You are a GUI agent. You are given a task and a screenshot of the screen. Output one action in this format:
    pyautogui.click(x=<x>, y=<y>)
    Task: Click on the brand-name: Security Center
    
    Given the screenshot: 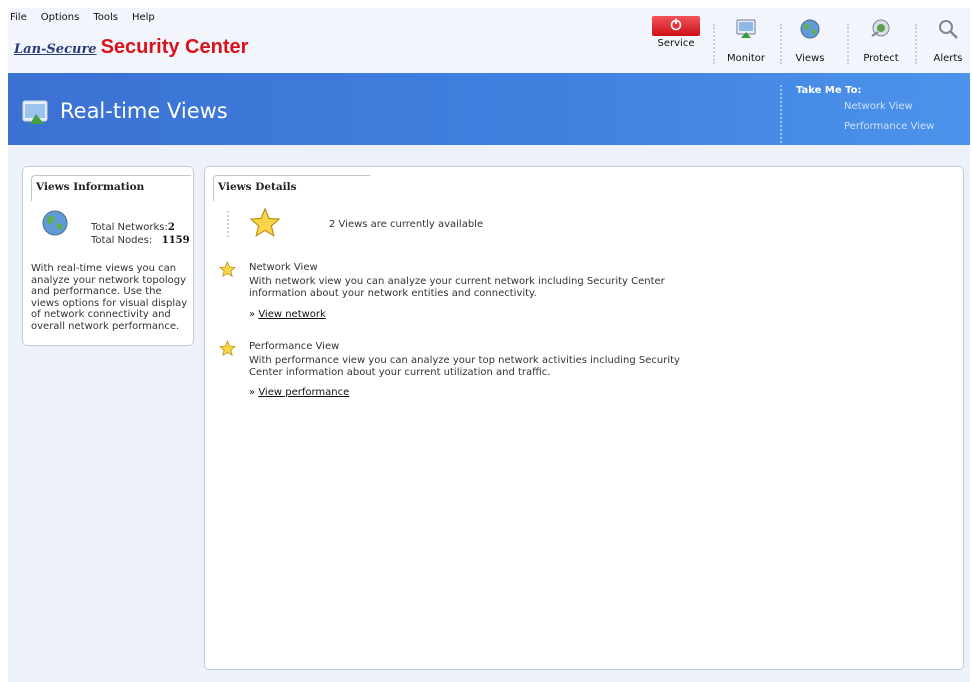 What is the action you would take?
    pyautogui.click(x=174, y=47)
    